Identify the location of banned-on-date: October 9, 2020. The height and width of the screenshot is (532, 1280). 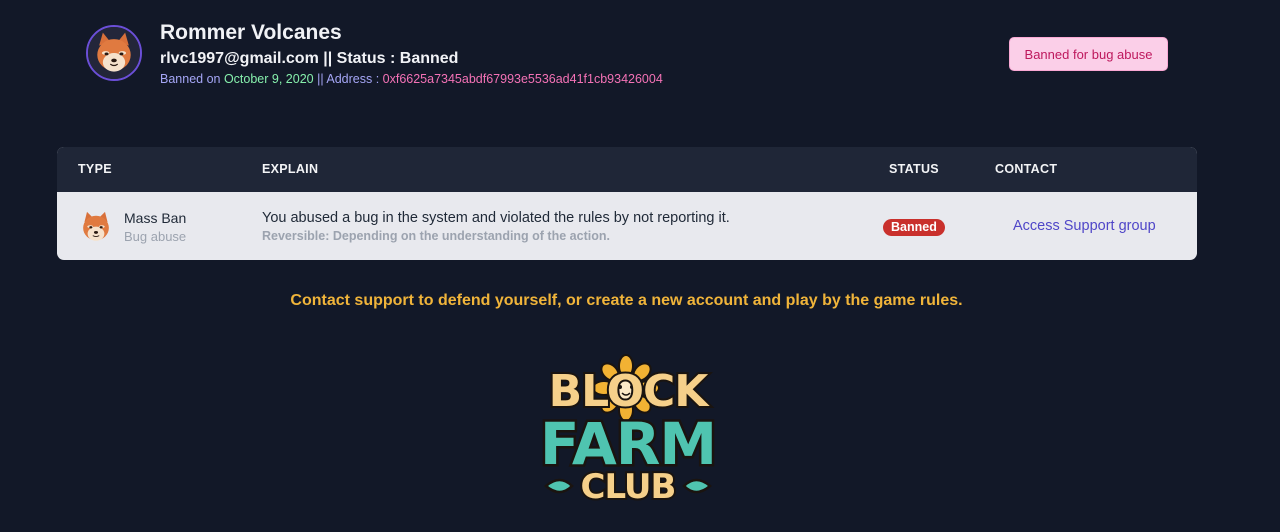
(268, 79).